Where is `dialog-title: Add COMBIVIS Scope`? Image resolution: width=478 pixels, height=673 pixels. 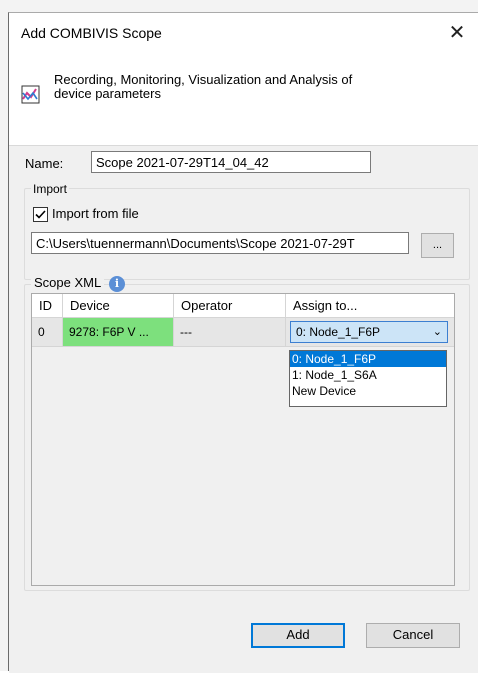 dialog-title: Add COMBIVIS Scope is located at coordinates (91, 33).